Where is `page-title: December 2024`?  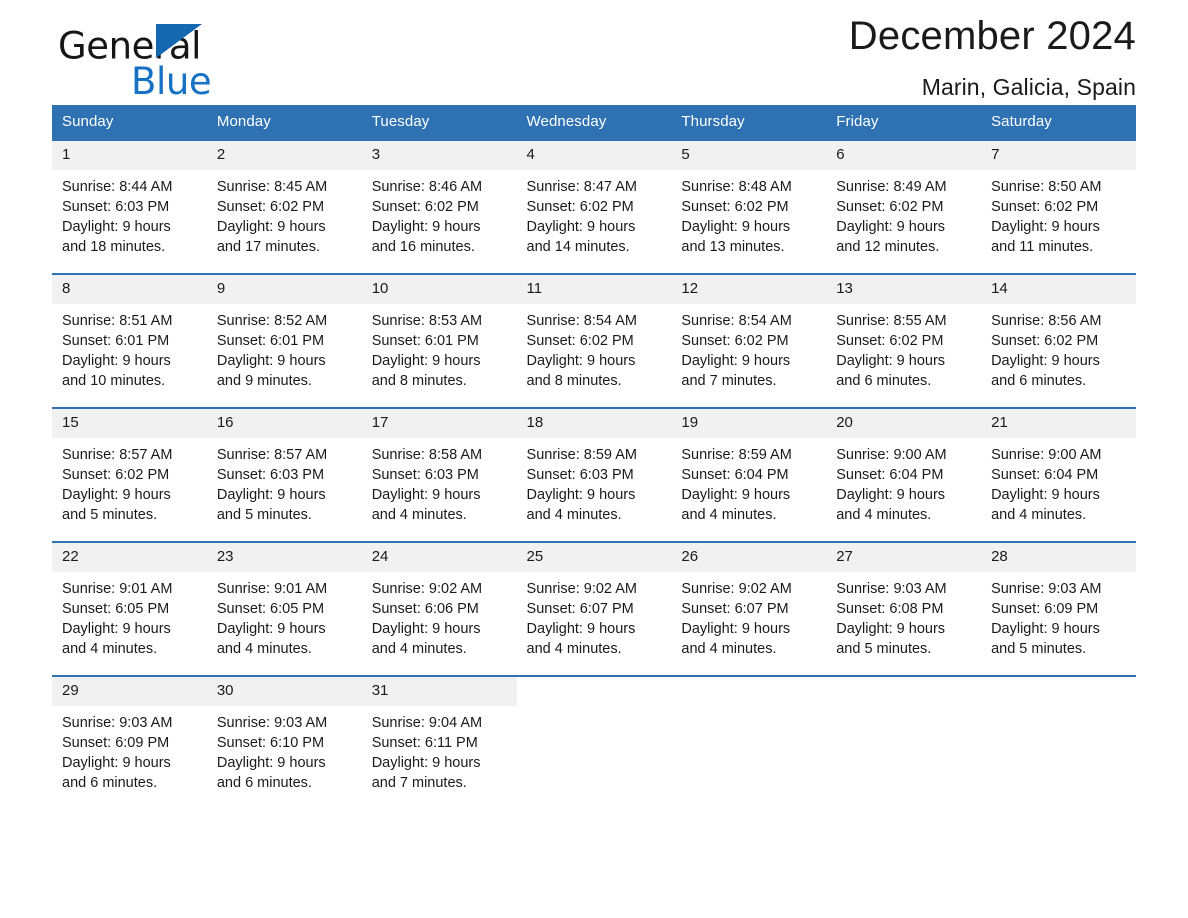
page-title: December 2024 is located at coordinates (992, 36).